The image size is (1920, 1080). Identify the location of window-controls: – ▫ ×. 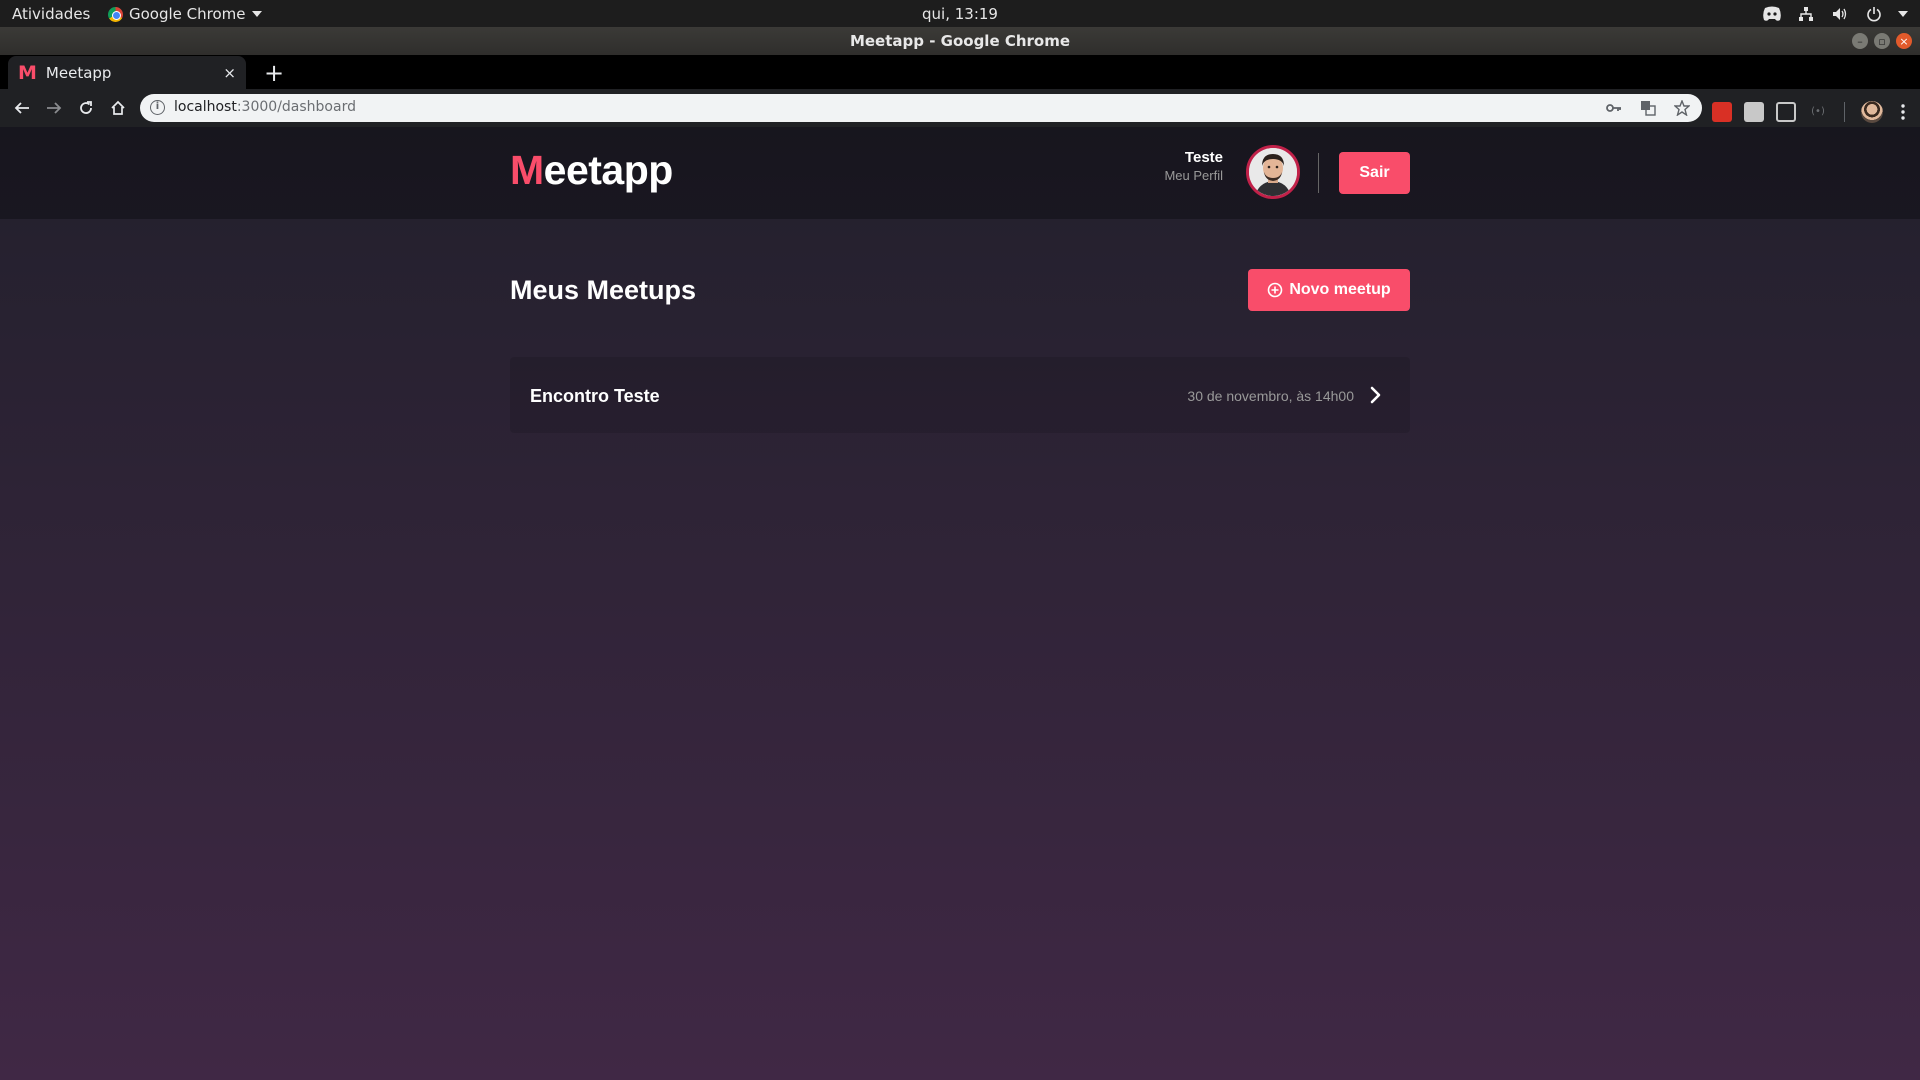
(1882, 41).